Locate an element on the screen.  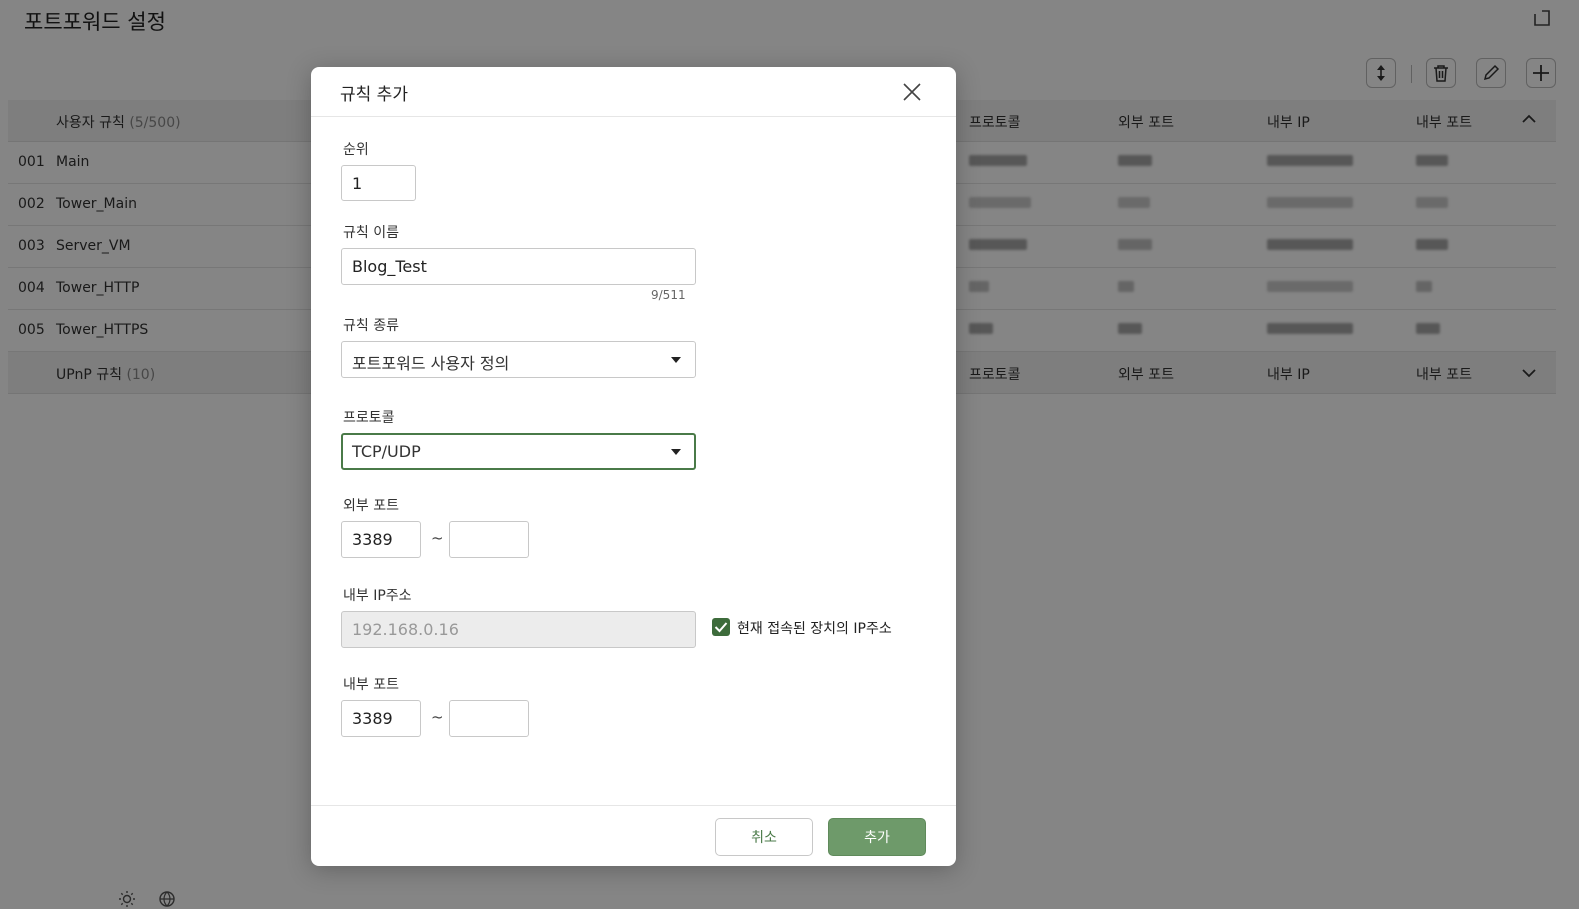
priority-label: 순위 is located at coordinates (356, 150).